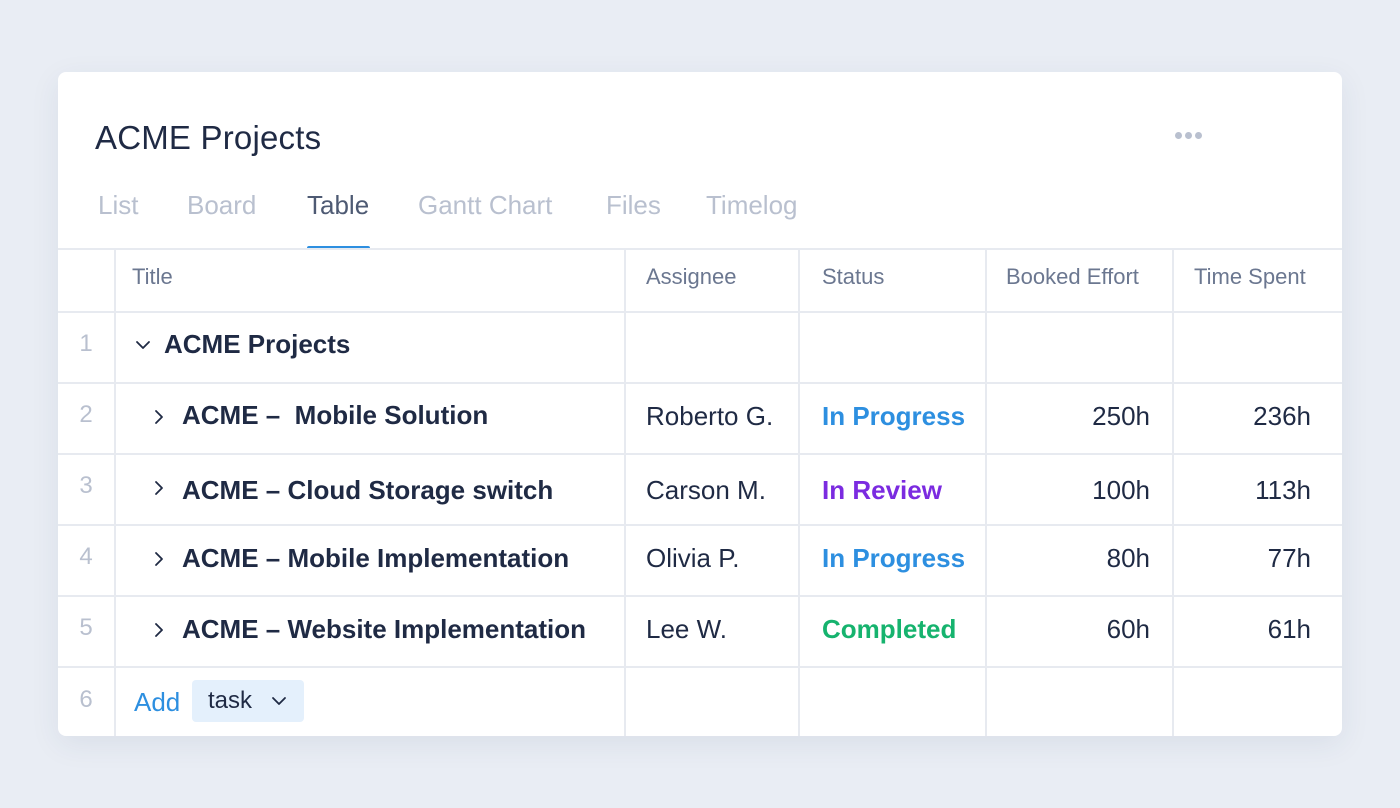  What do you see at coordinates (86, 414) in the screenshot?
I see `row-number: 2` at bounding box center [86, 414].